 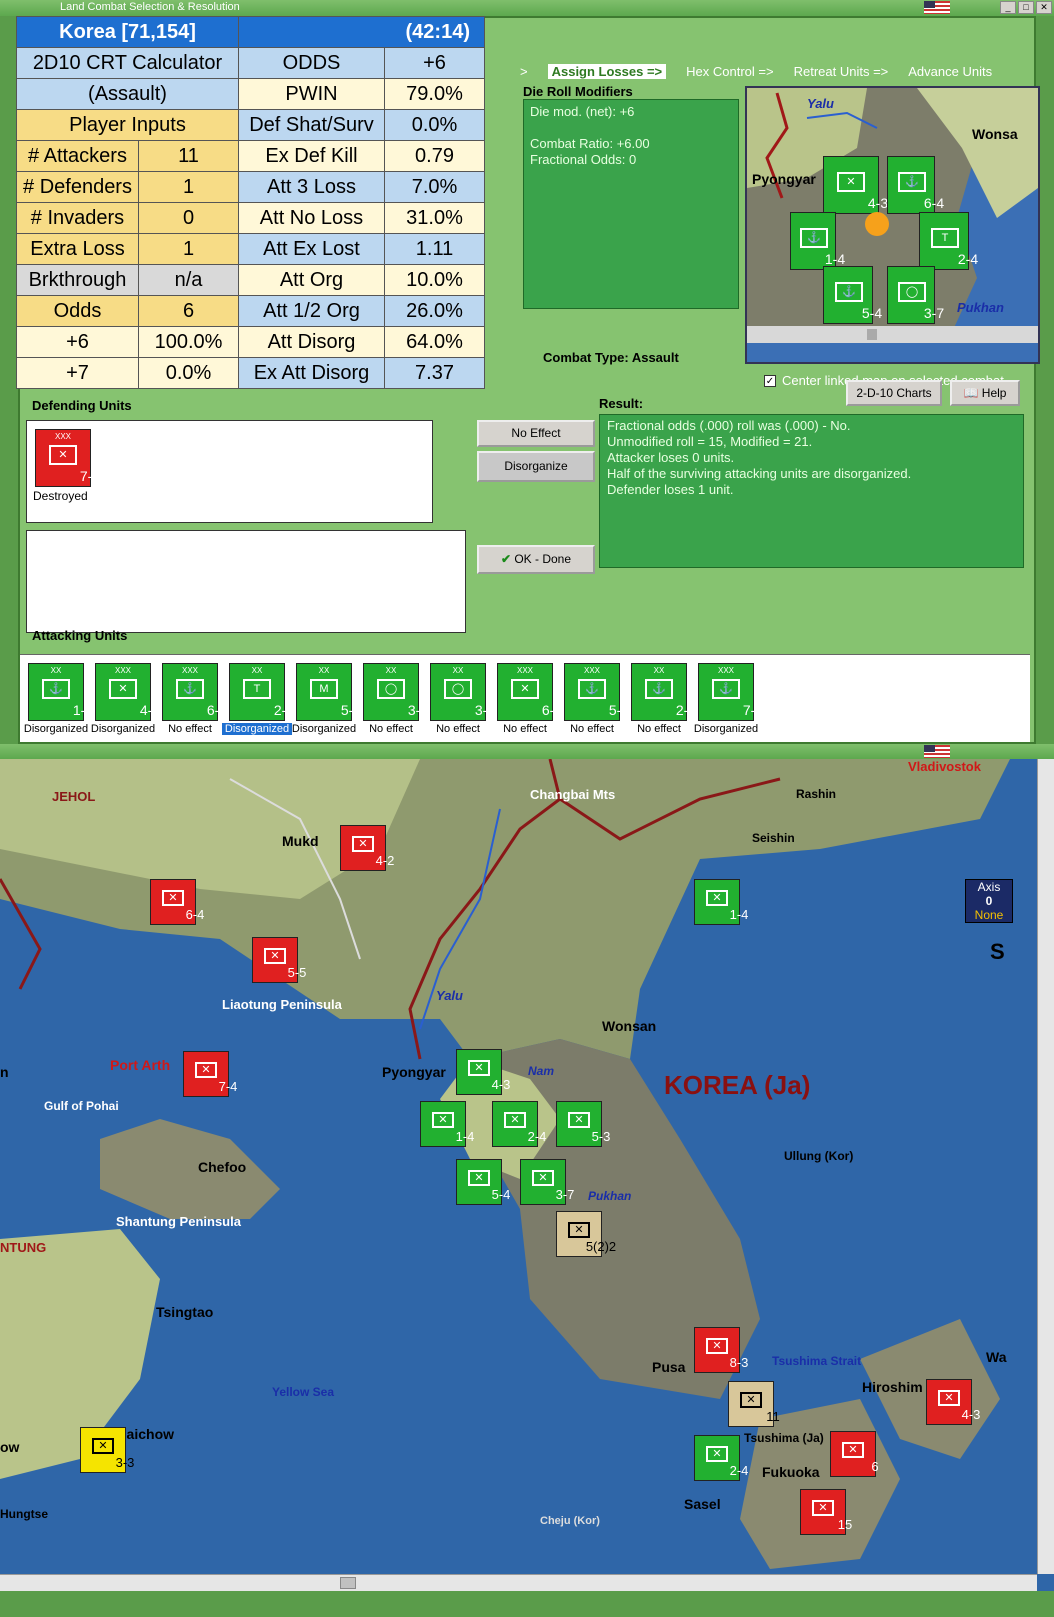 I want to click on attacking-unit: XX ◯ 3-6, so click(x=462, y=692).